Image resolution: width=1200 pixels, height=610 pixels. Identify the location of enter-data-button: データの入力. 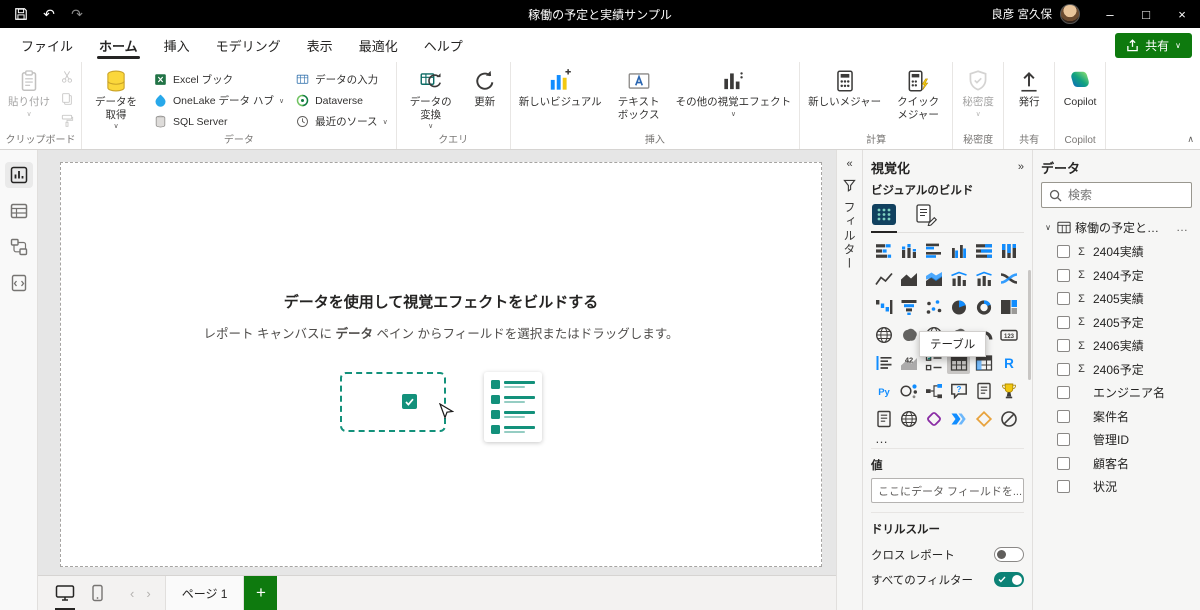
(341, 79).